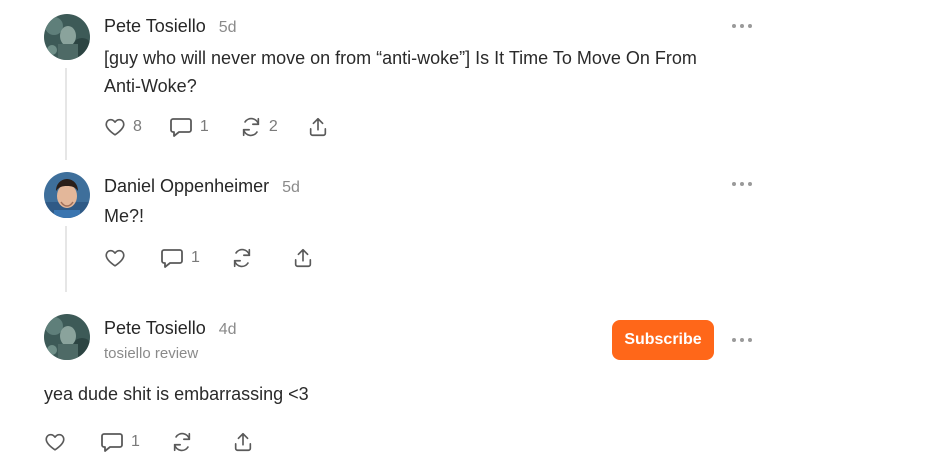 The width and height of the screenshot is (948, 476). What do you see at coordinates (186, 186) in the screenshot?
I see `author-name: Daniel Oppenheimer` at bounding box center [186, 186].